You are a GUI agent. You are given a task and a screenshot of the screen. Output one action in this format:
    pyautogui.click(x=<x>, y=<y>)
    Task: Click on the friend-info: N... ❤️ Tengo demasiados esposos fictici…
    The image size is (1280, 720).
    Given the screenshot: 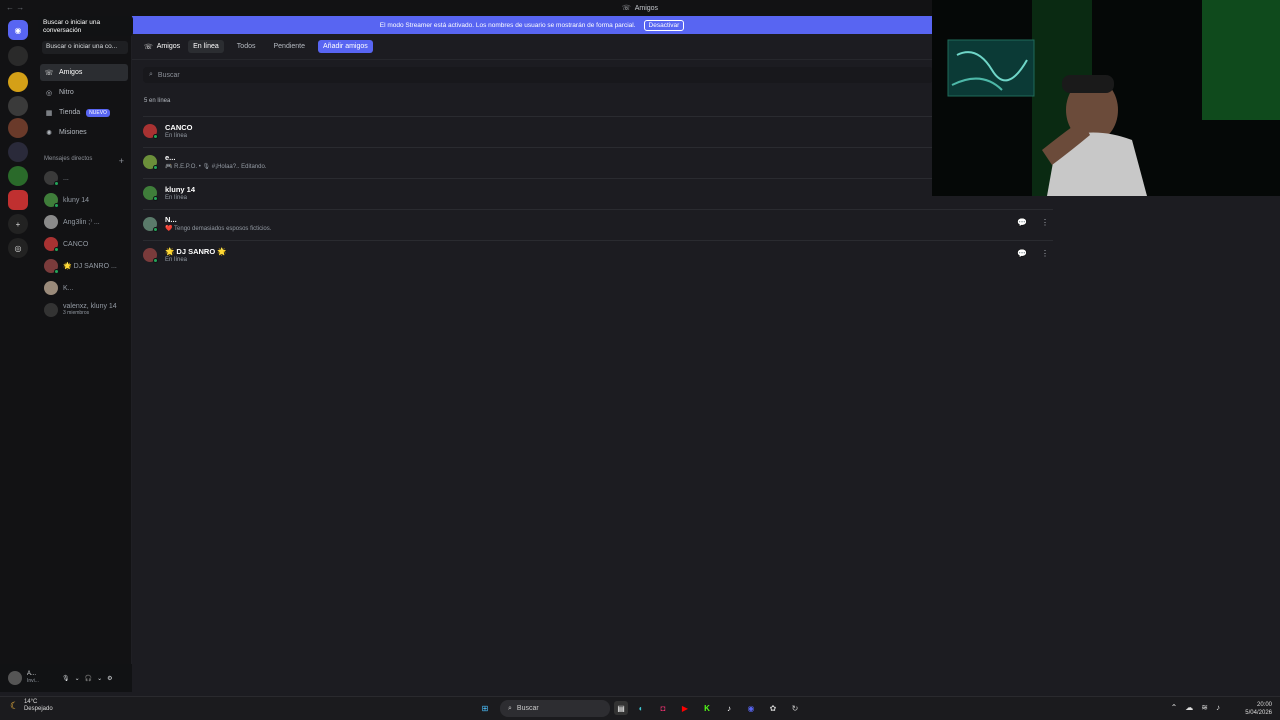 What is the action you would take?
    pyautogui.click(x=218, y=223)
    